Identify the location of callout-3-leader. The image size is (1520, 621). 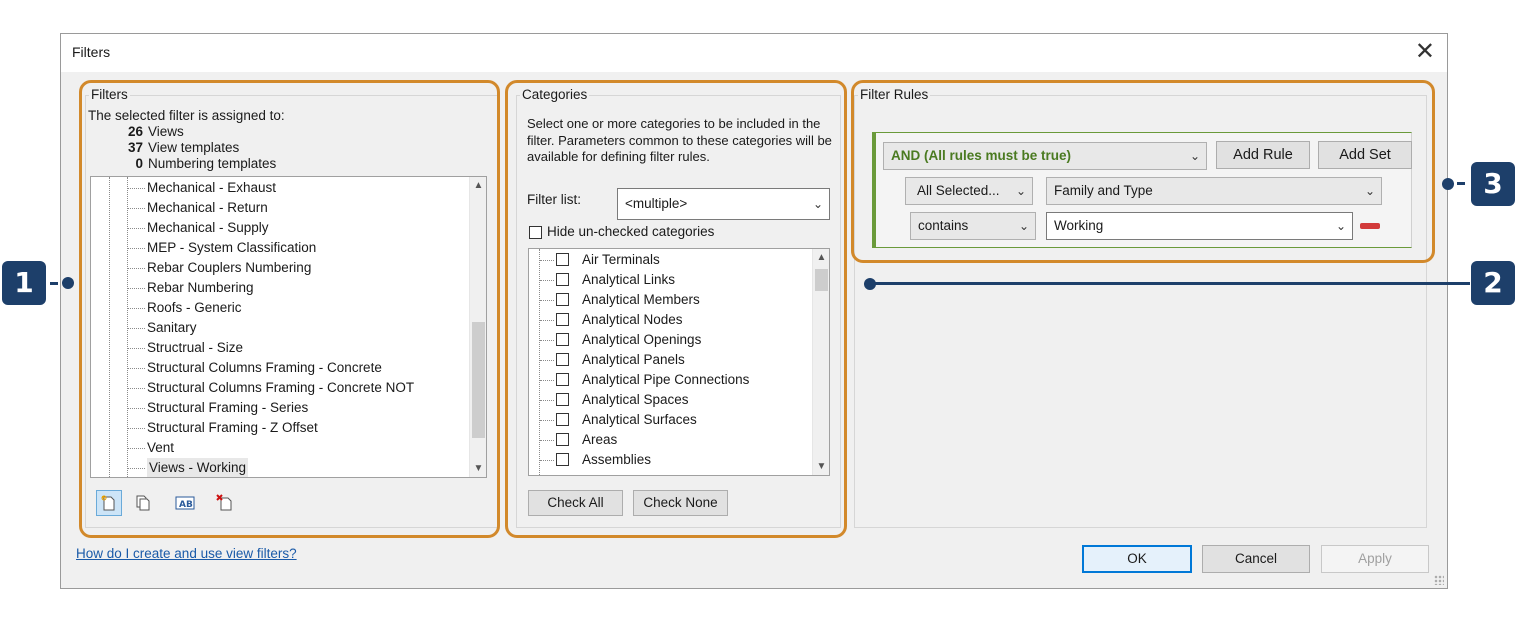
(1461, 183).